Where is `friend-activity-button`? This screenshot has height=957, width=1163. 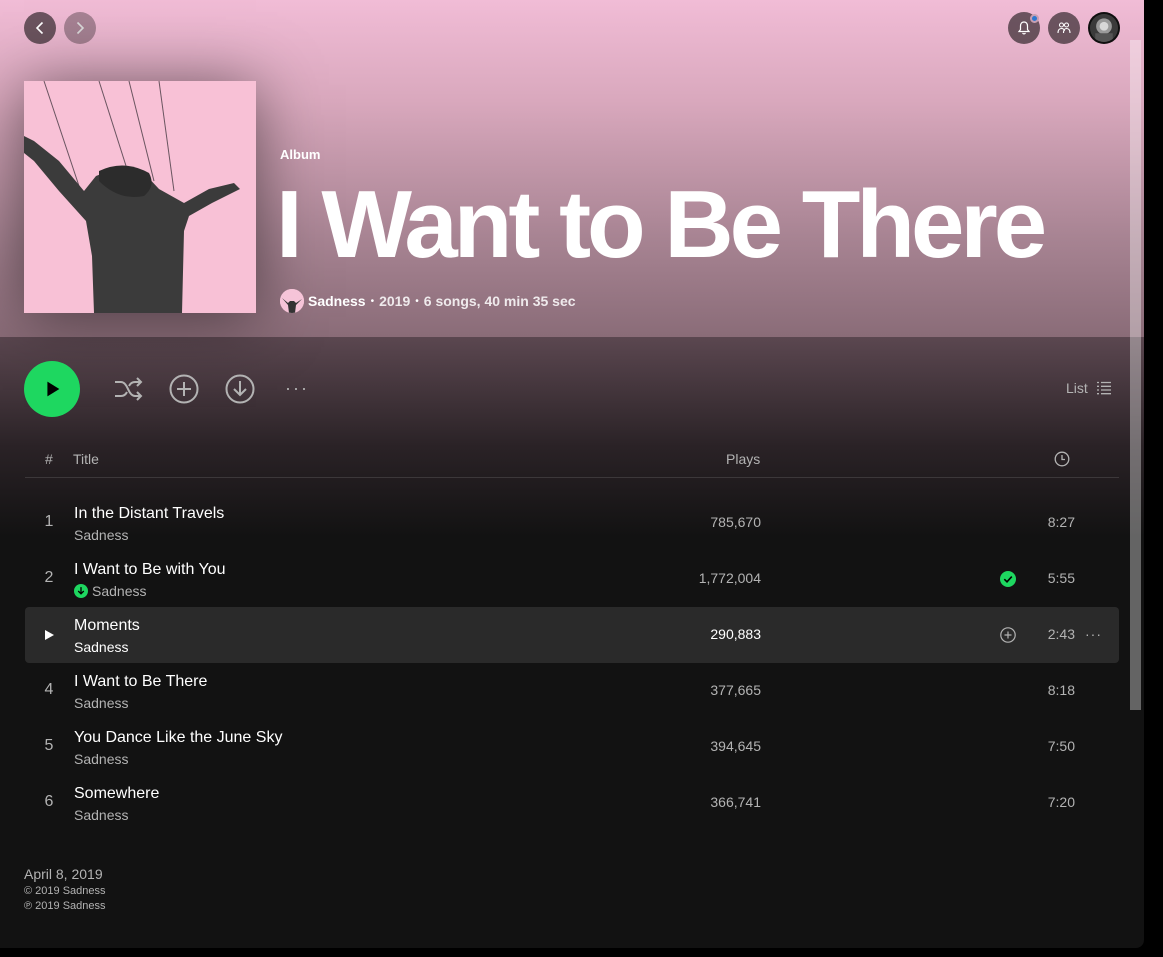 friend-activity-button is located at coordinates (1064, 28).